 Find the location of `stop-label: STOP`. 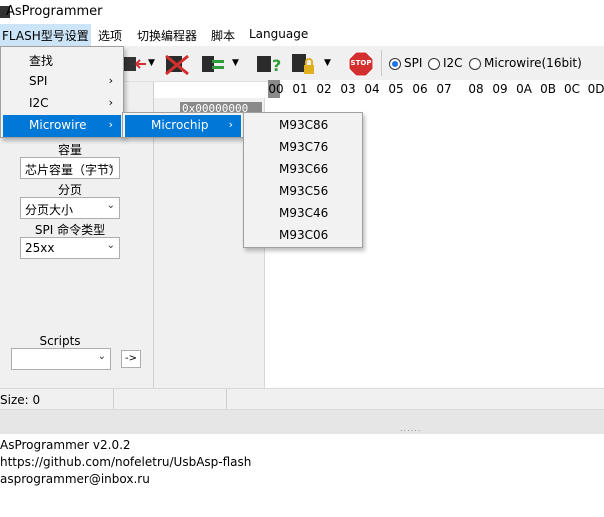

stop-label: STOP is located at coordinates (361, 63).